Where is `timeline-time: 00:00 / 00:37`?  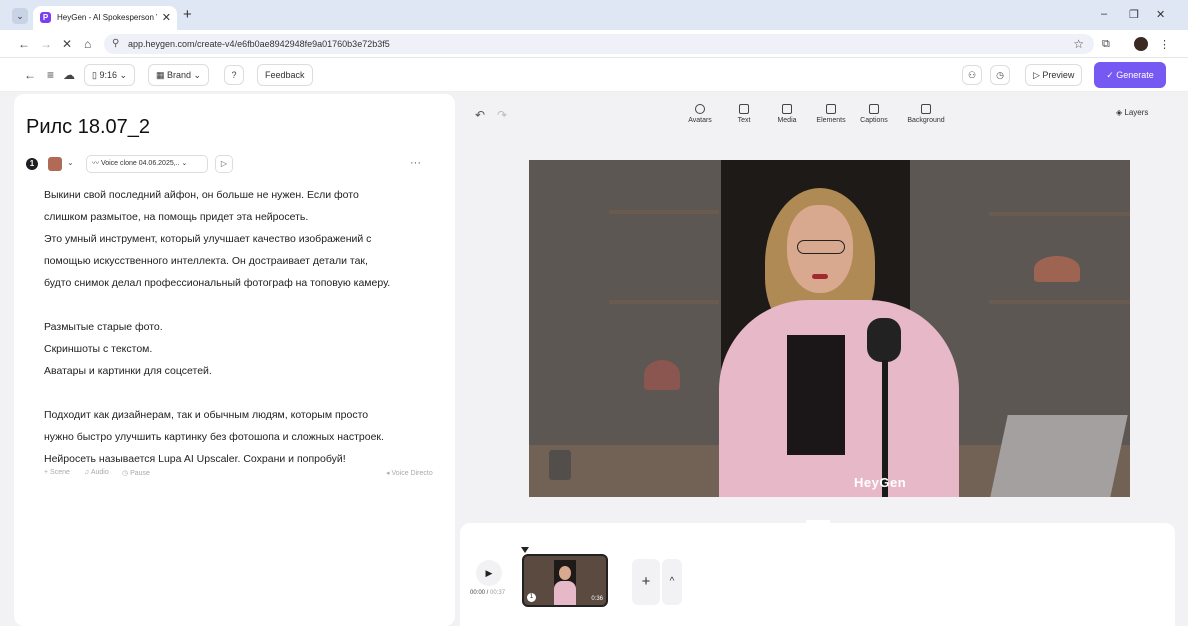 timeline-time: 00:00 / 00:37 is located at coordinates (488, 593).